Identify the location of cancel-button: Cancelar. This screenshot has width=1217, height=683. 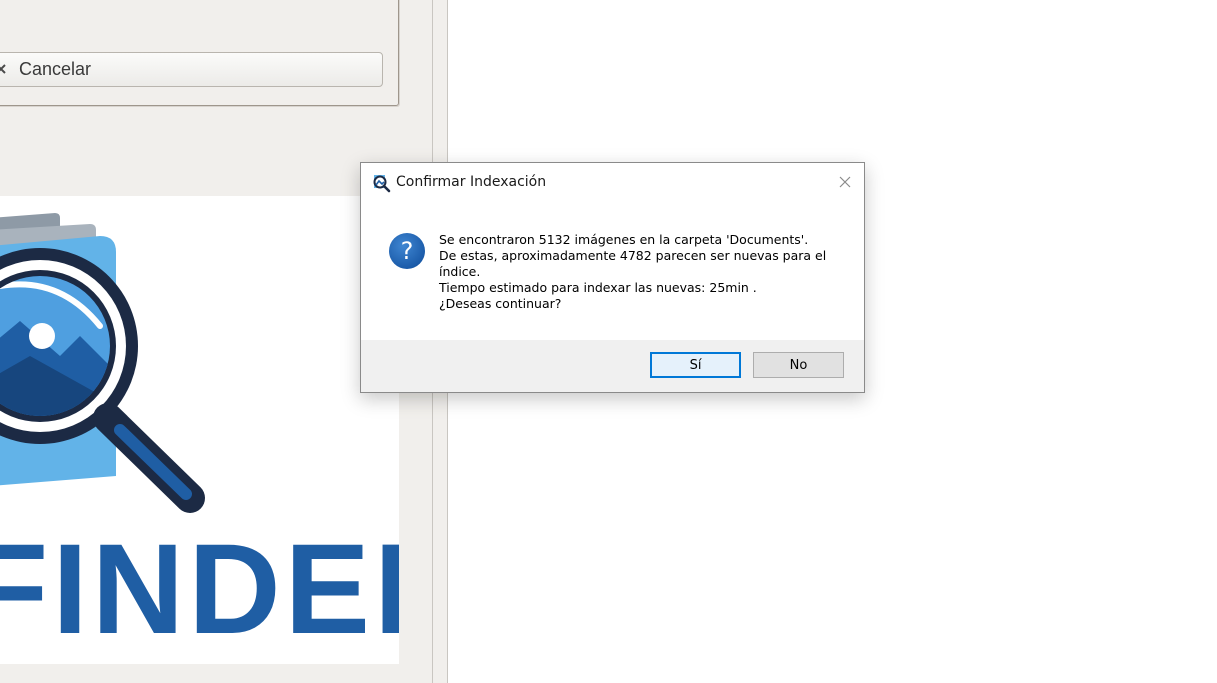
(191, 69).